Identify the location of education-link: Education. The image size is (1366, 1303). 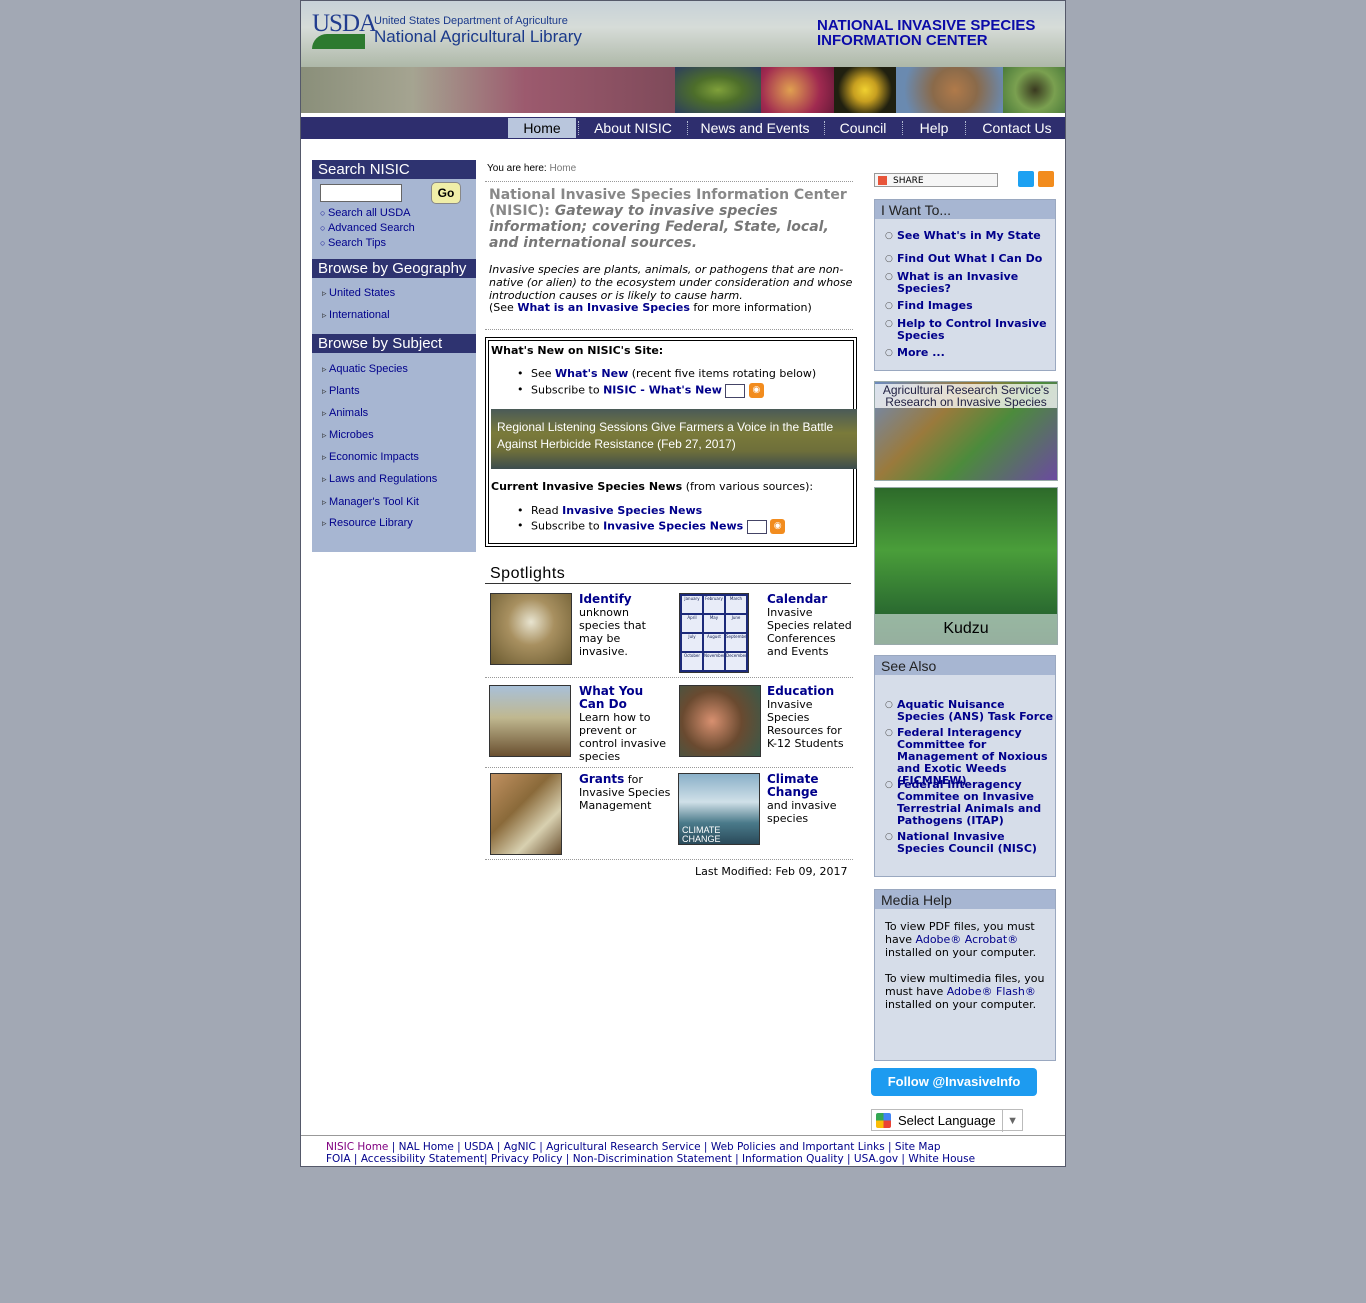
(800, 691).